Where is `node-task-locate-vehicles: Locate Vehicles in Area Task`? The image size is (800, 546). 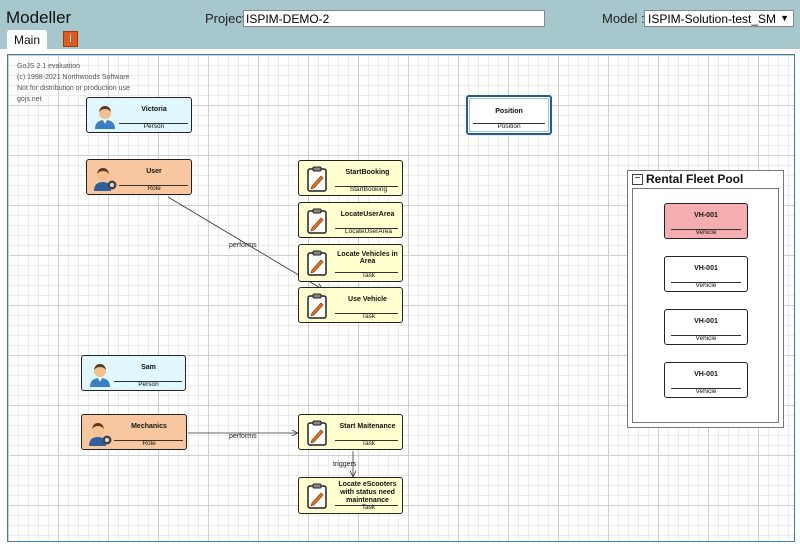 node-task-locate-vehicles: Locate Vehicles in Area Task is located at coordinates (350, 263).